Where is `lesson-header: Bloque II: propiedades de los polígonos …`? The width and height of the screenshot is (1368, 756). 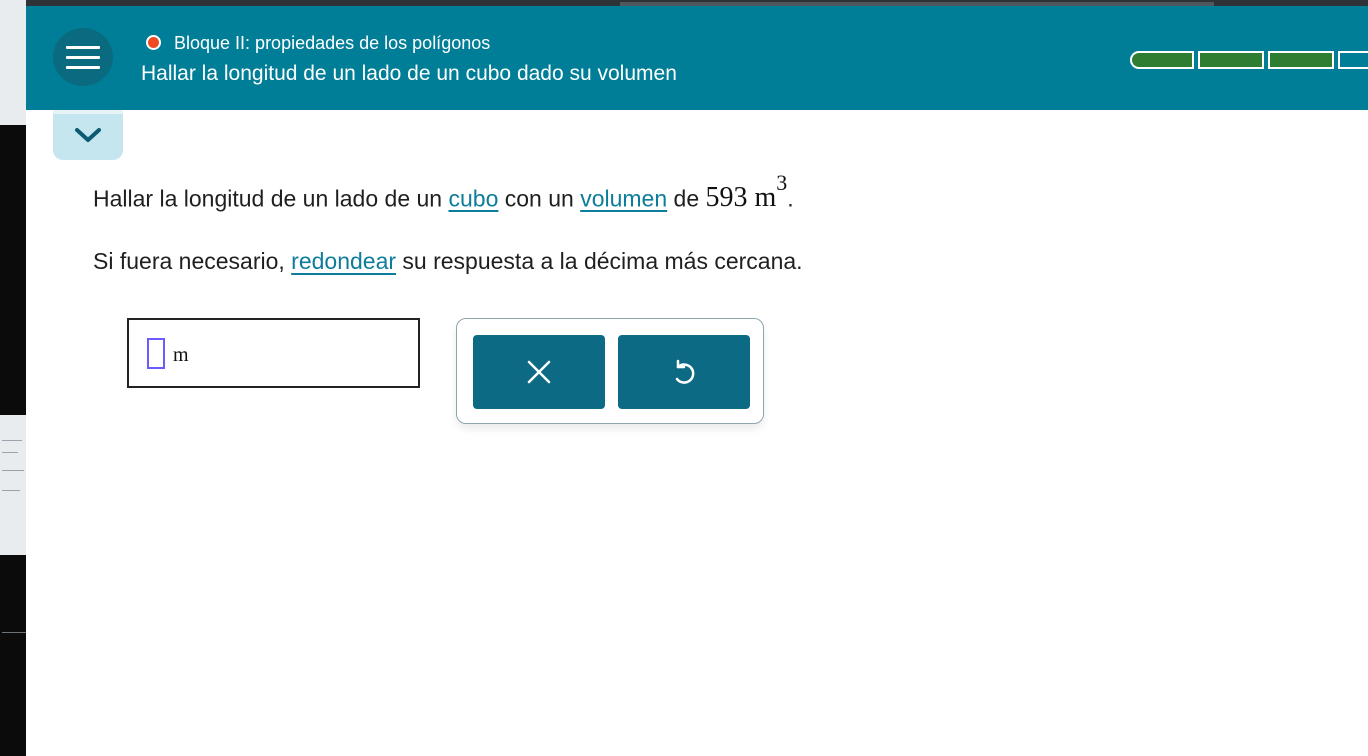
lesson-header: Bloque II: propiedades de los polígonos … is located at coordinates (697, 58).